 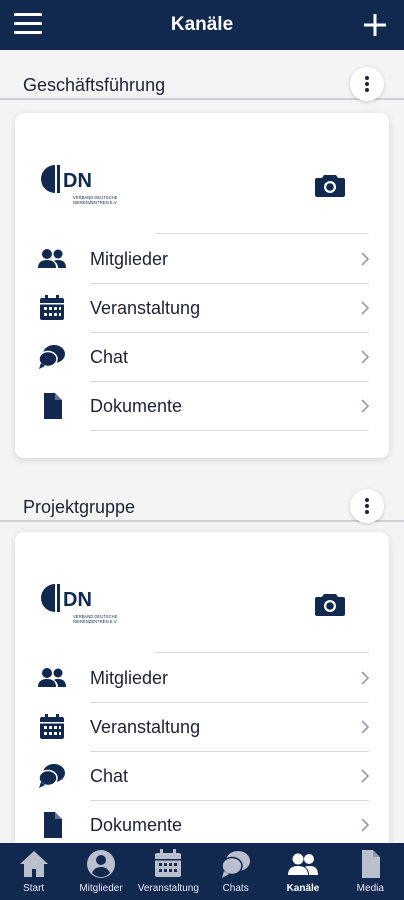 I want to click on nav-events: Veranstaltung, so click(x=168, y=871).